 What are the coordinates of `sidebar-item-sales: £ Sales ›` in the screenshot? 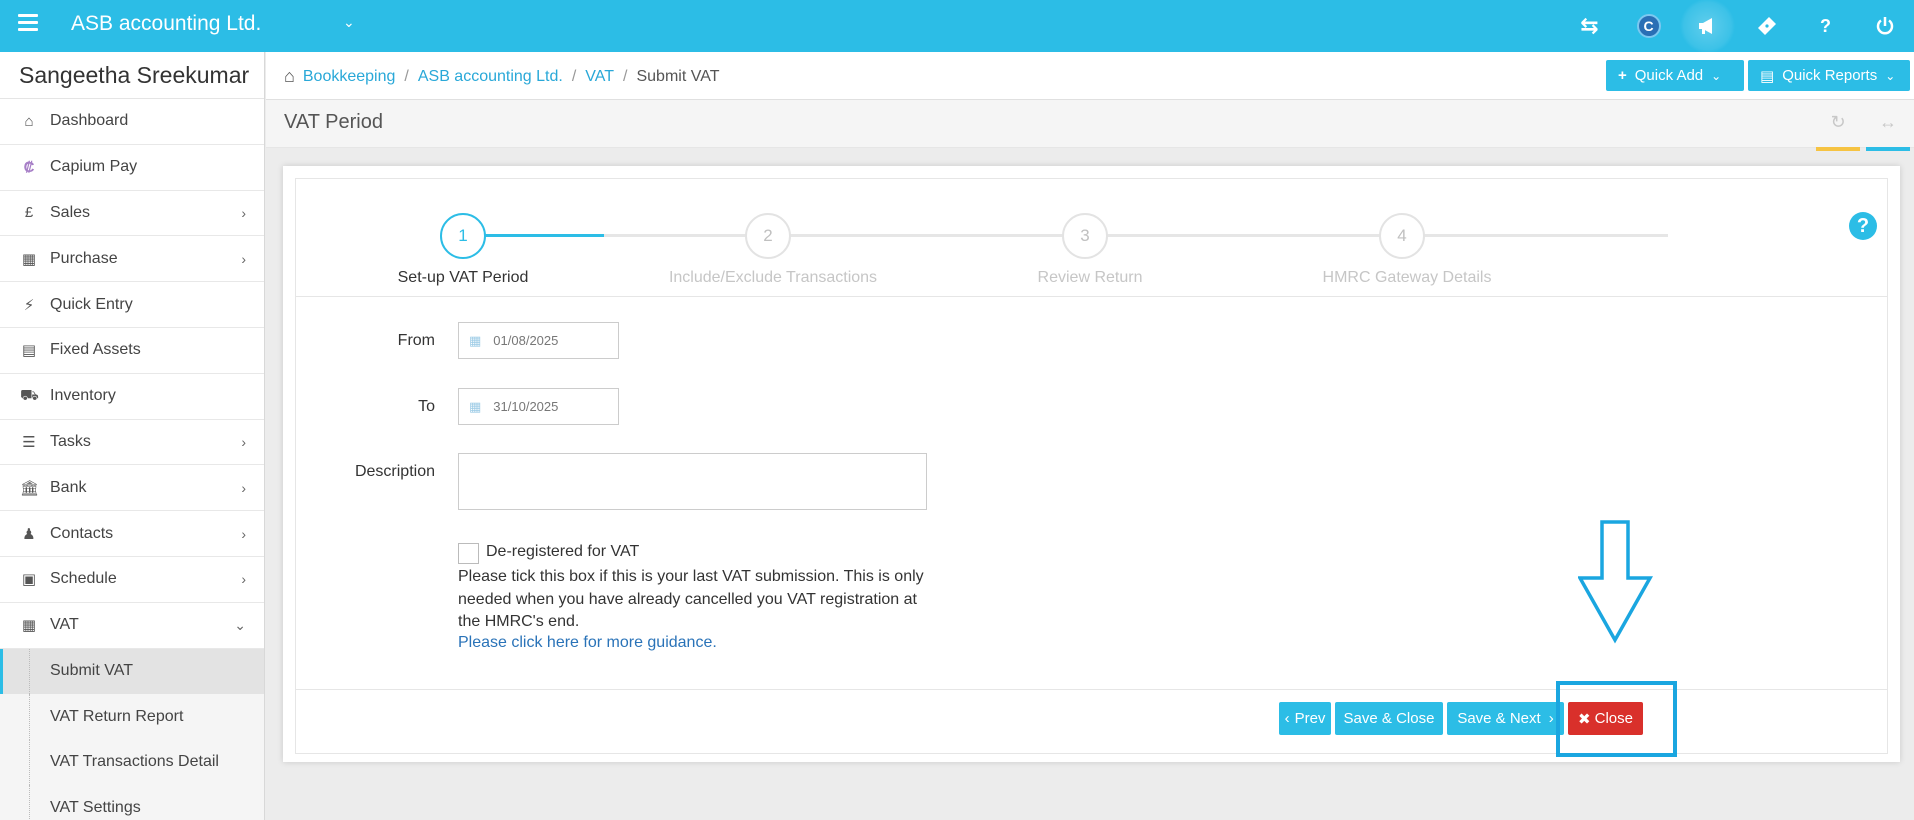 It's located at (132, 214).